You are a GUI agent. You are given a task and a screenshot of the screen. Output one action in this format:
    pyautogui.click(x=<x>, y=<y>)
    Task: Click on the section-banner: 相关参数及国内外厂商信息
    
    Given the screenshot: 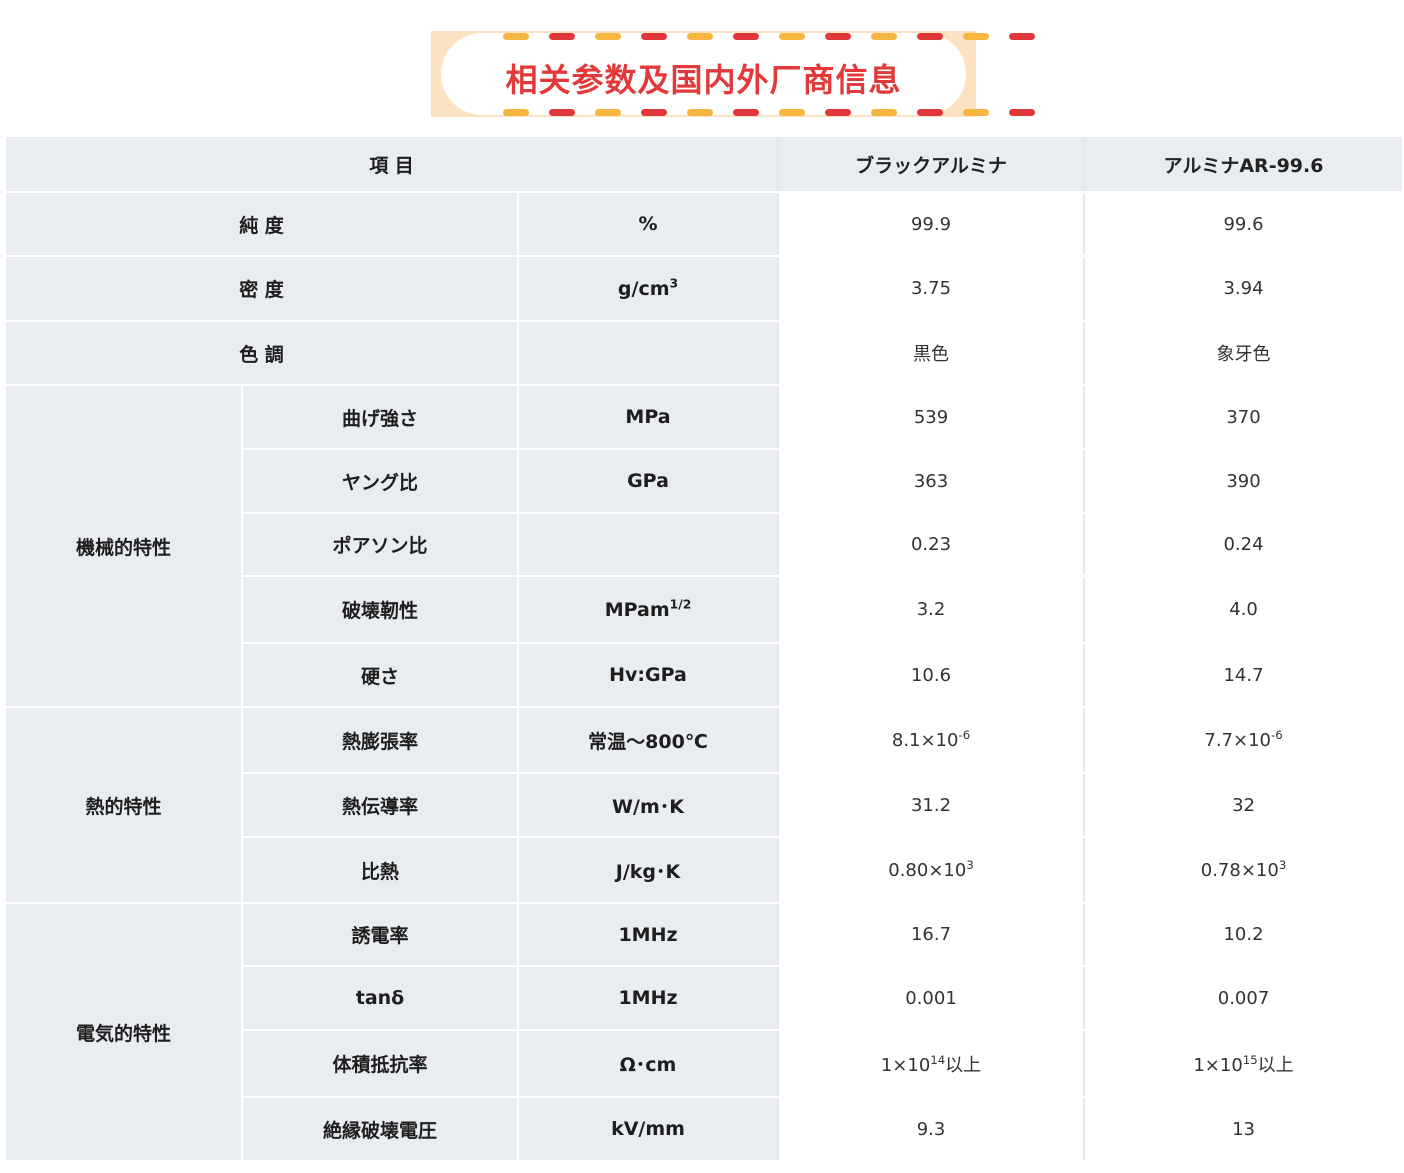 What is the action you would take?
    pyautogui.click(x=733, y=74)
    